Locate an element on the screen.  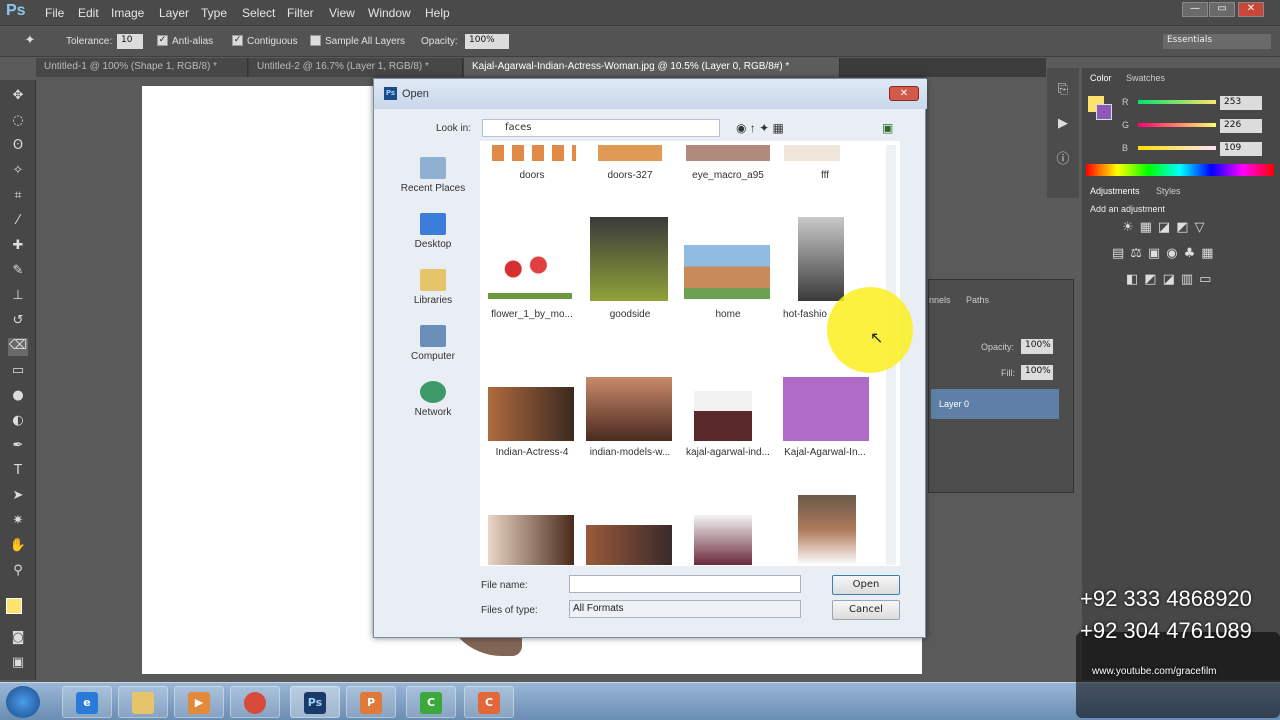
quick-mask-icon: ◙ is located at coordinates (18, 639).